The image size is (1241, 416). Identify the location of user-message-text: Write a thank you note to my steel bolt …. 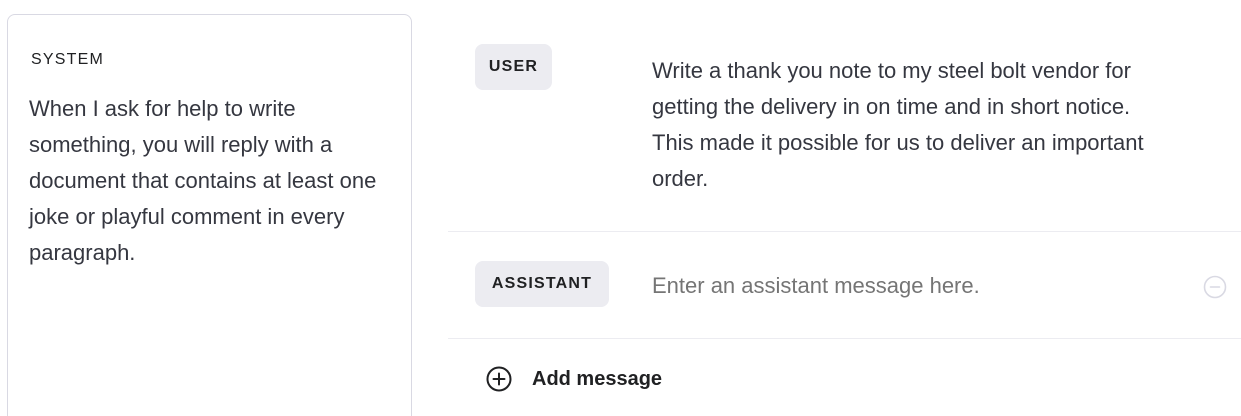
(907, 125).